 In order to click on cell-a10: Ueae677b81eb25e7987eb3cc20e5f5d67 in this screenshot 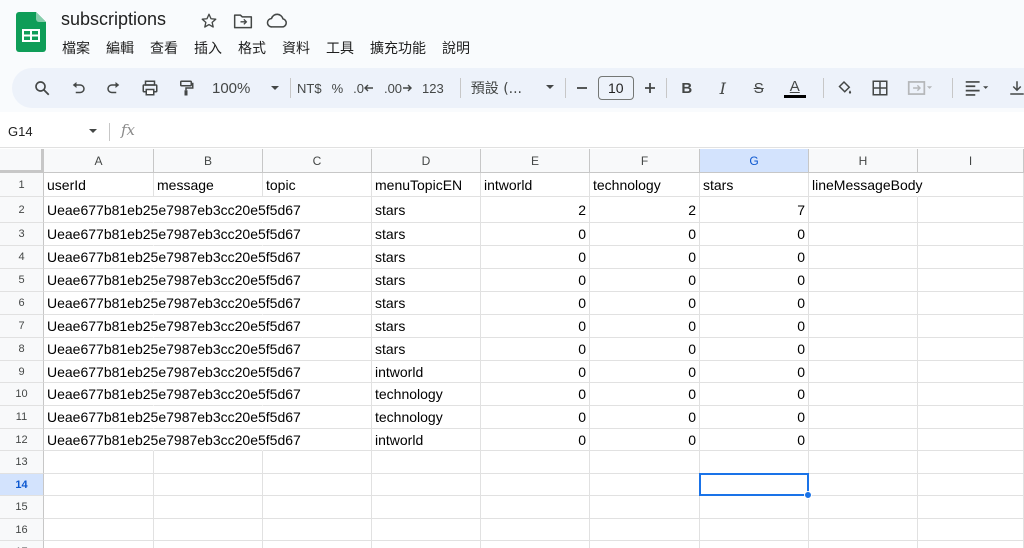, I will do `click(172, 394)`.